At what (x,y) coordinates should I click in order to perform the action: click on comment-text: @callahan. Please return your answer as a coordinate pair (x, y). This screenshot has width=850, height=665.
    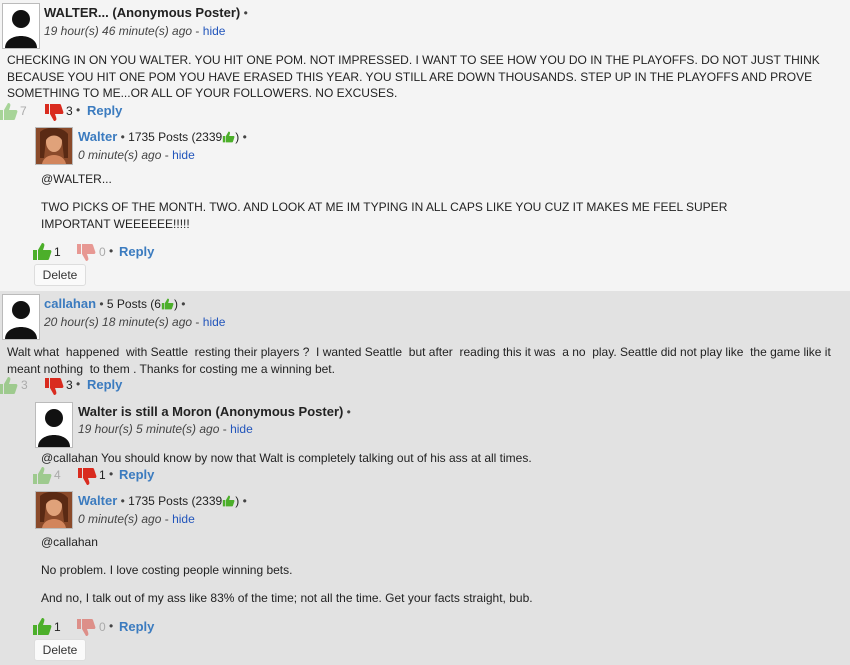
    Looking at the image, I should click on (69, 542).